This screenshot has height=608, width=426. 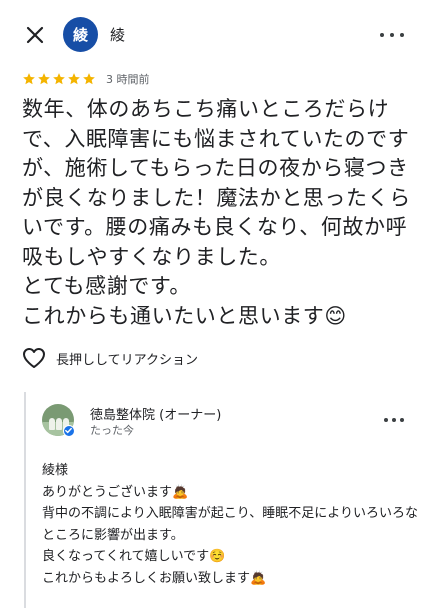 What do you see at coordinates (127, 360) in the screenshot?
I see `reaction-label: 長押ししてリアクション` at bounding box center [127, 360].